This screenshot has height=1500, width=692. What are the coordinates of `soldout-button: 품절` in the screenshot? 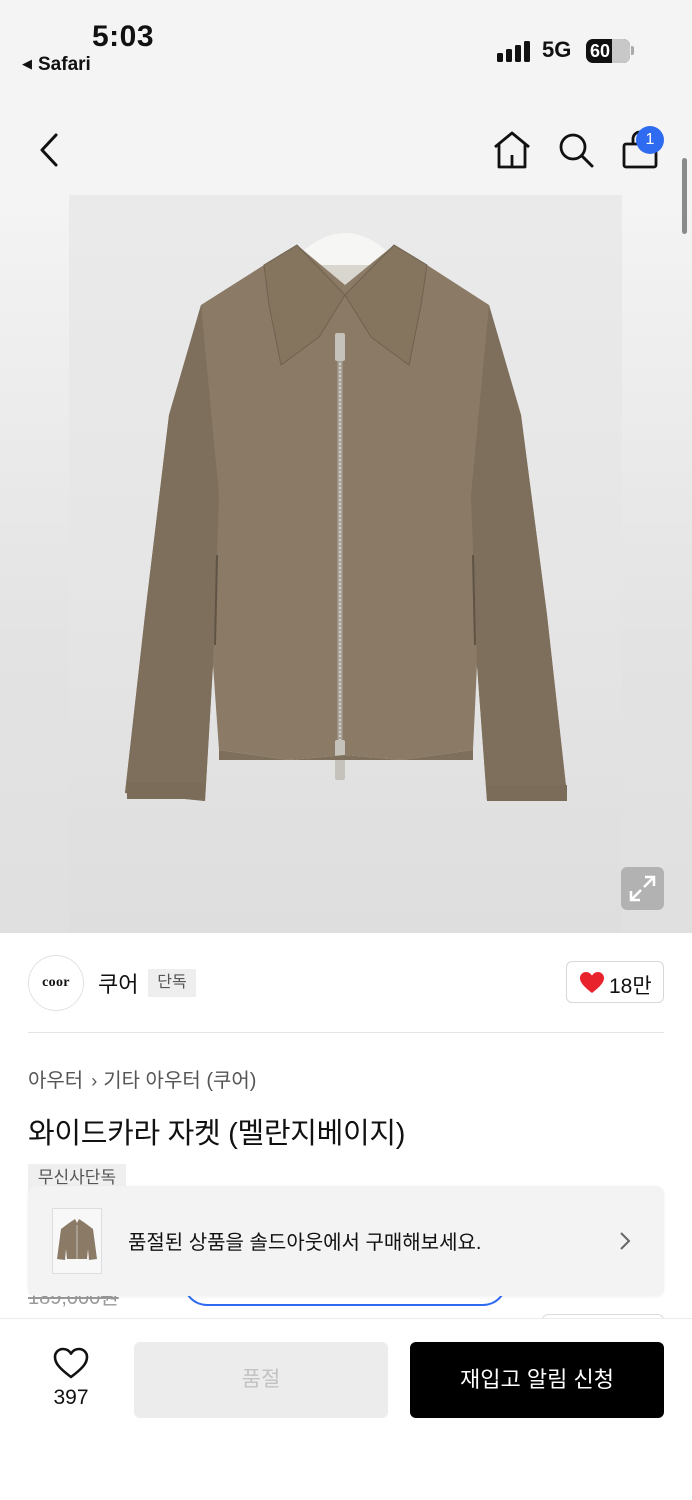 It's located at (261, 1380).